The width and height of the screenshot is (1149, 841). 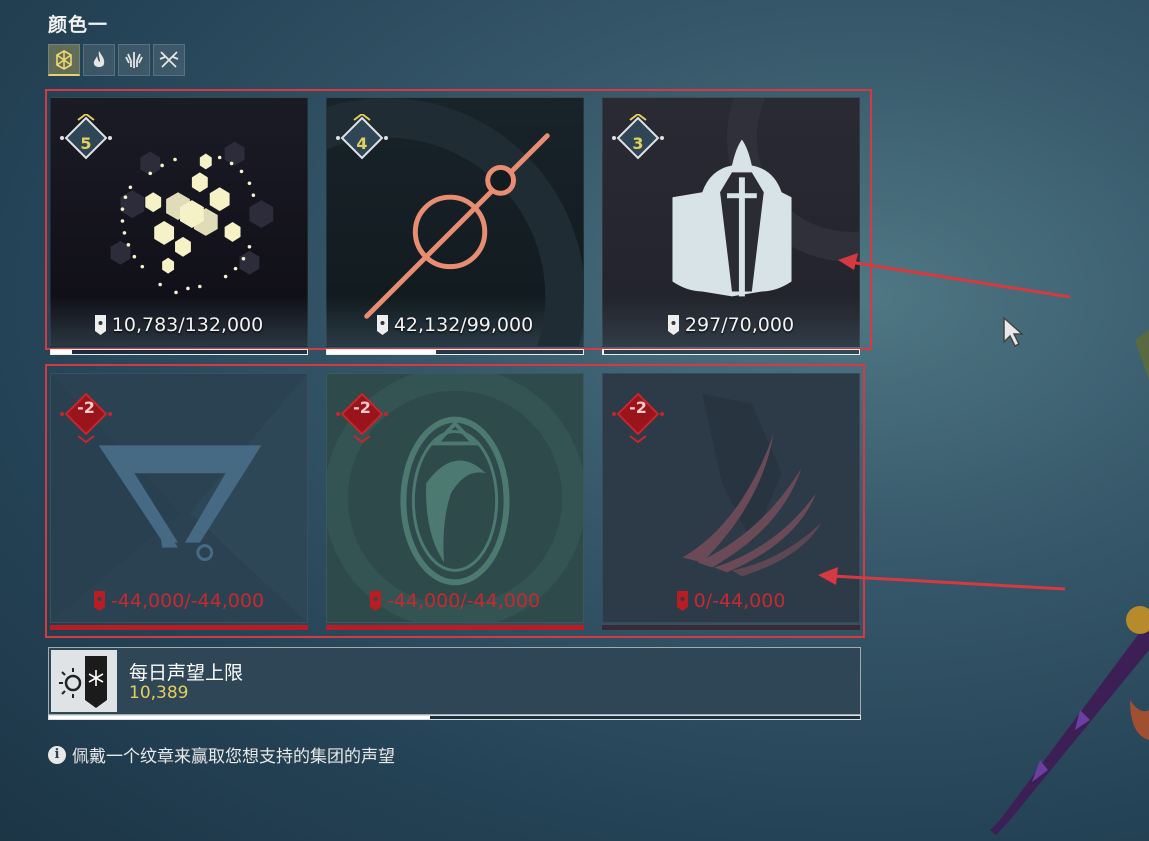 What do you see at coordinates (454, 681) in the screenshot?
I see `daily-reputation-cap: 每日声望上限 10,389` at bounding box center [454, 681].